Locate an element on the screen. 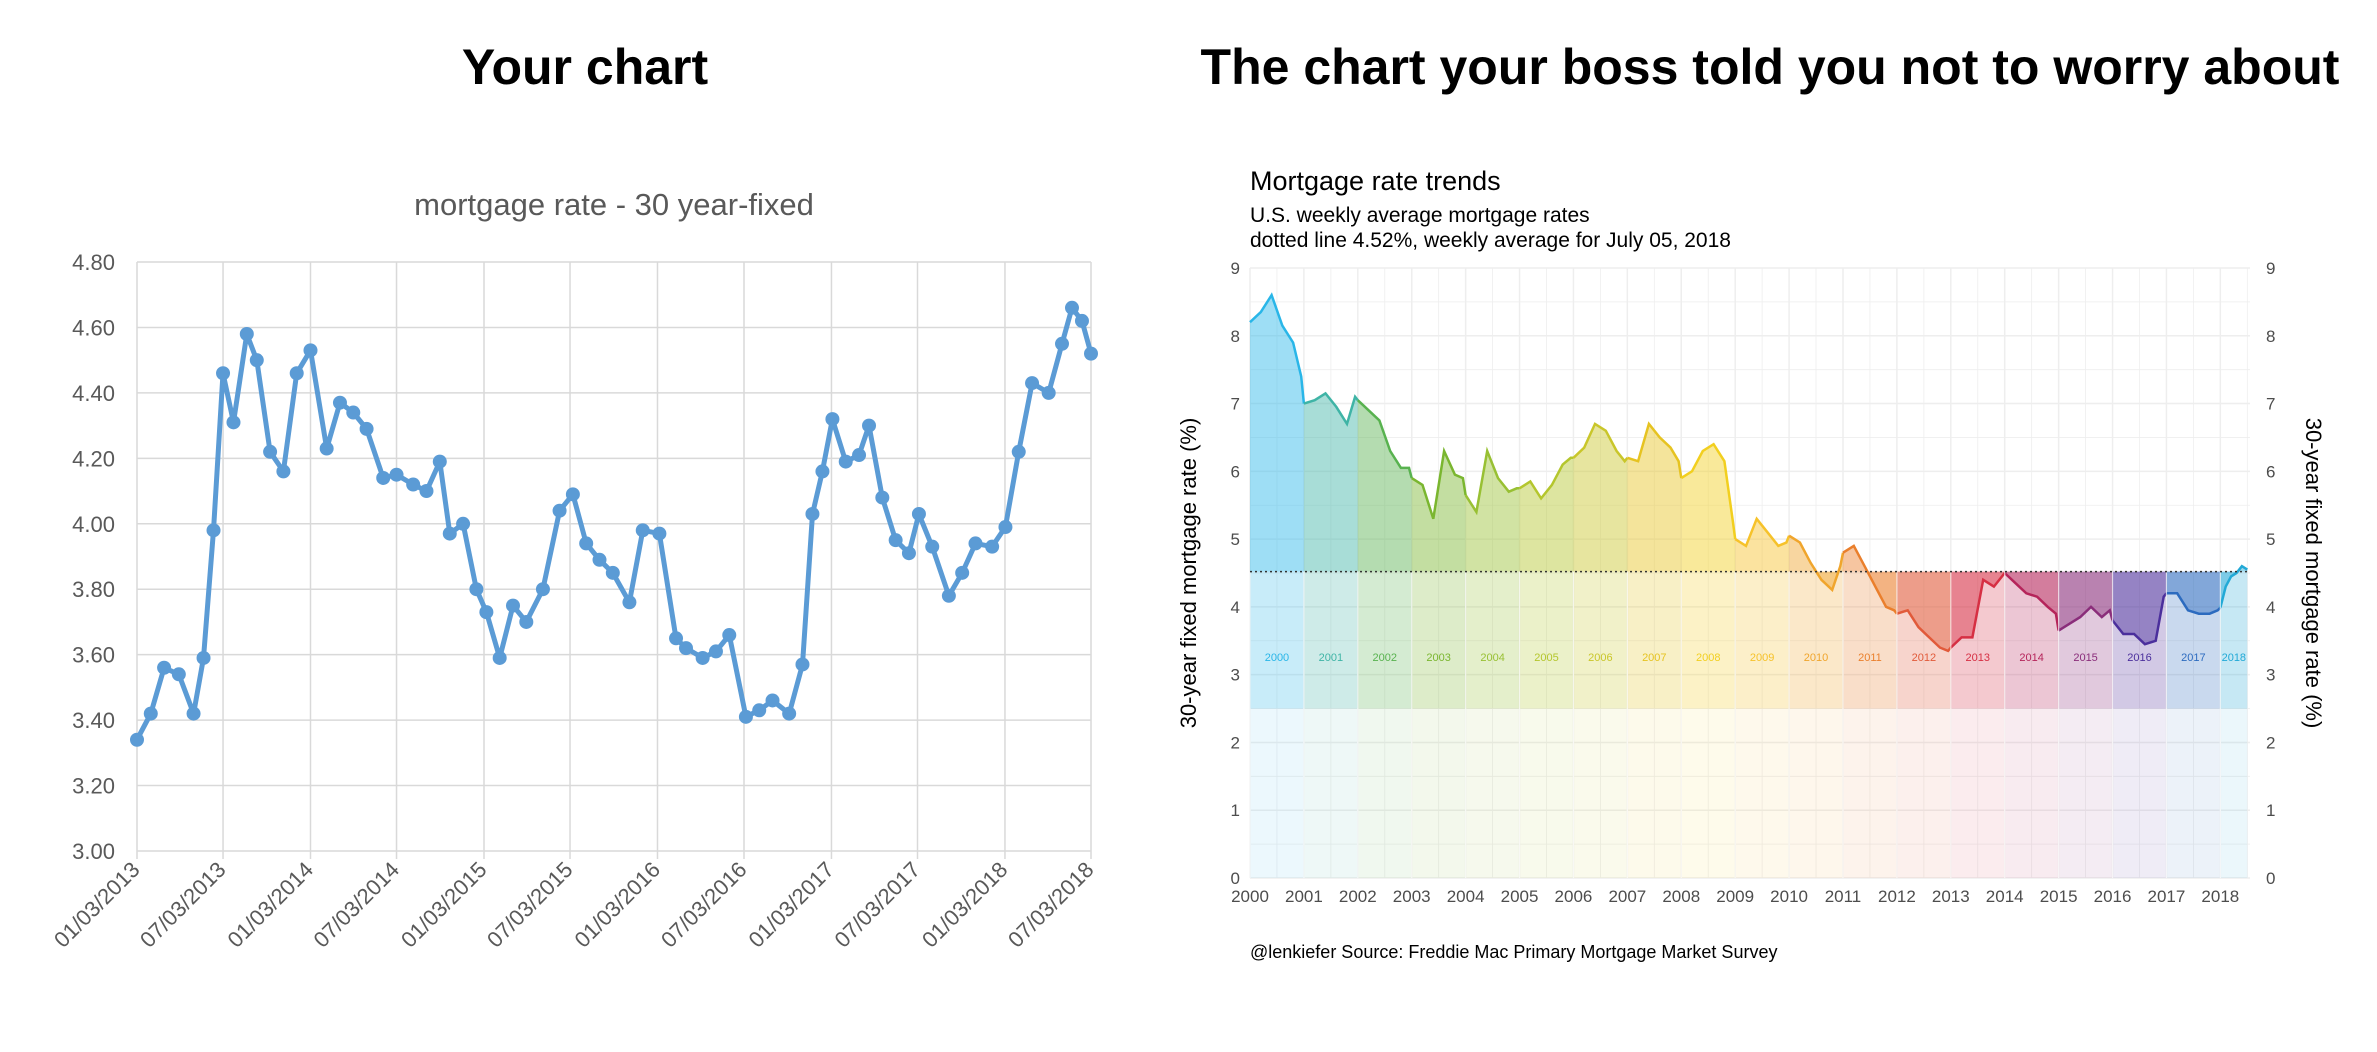 The height and width of the screenshot is (1052, 2377). y-tick-label-right: 4 is located at coordinates (2270, 607).